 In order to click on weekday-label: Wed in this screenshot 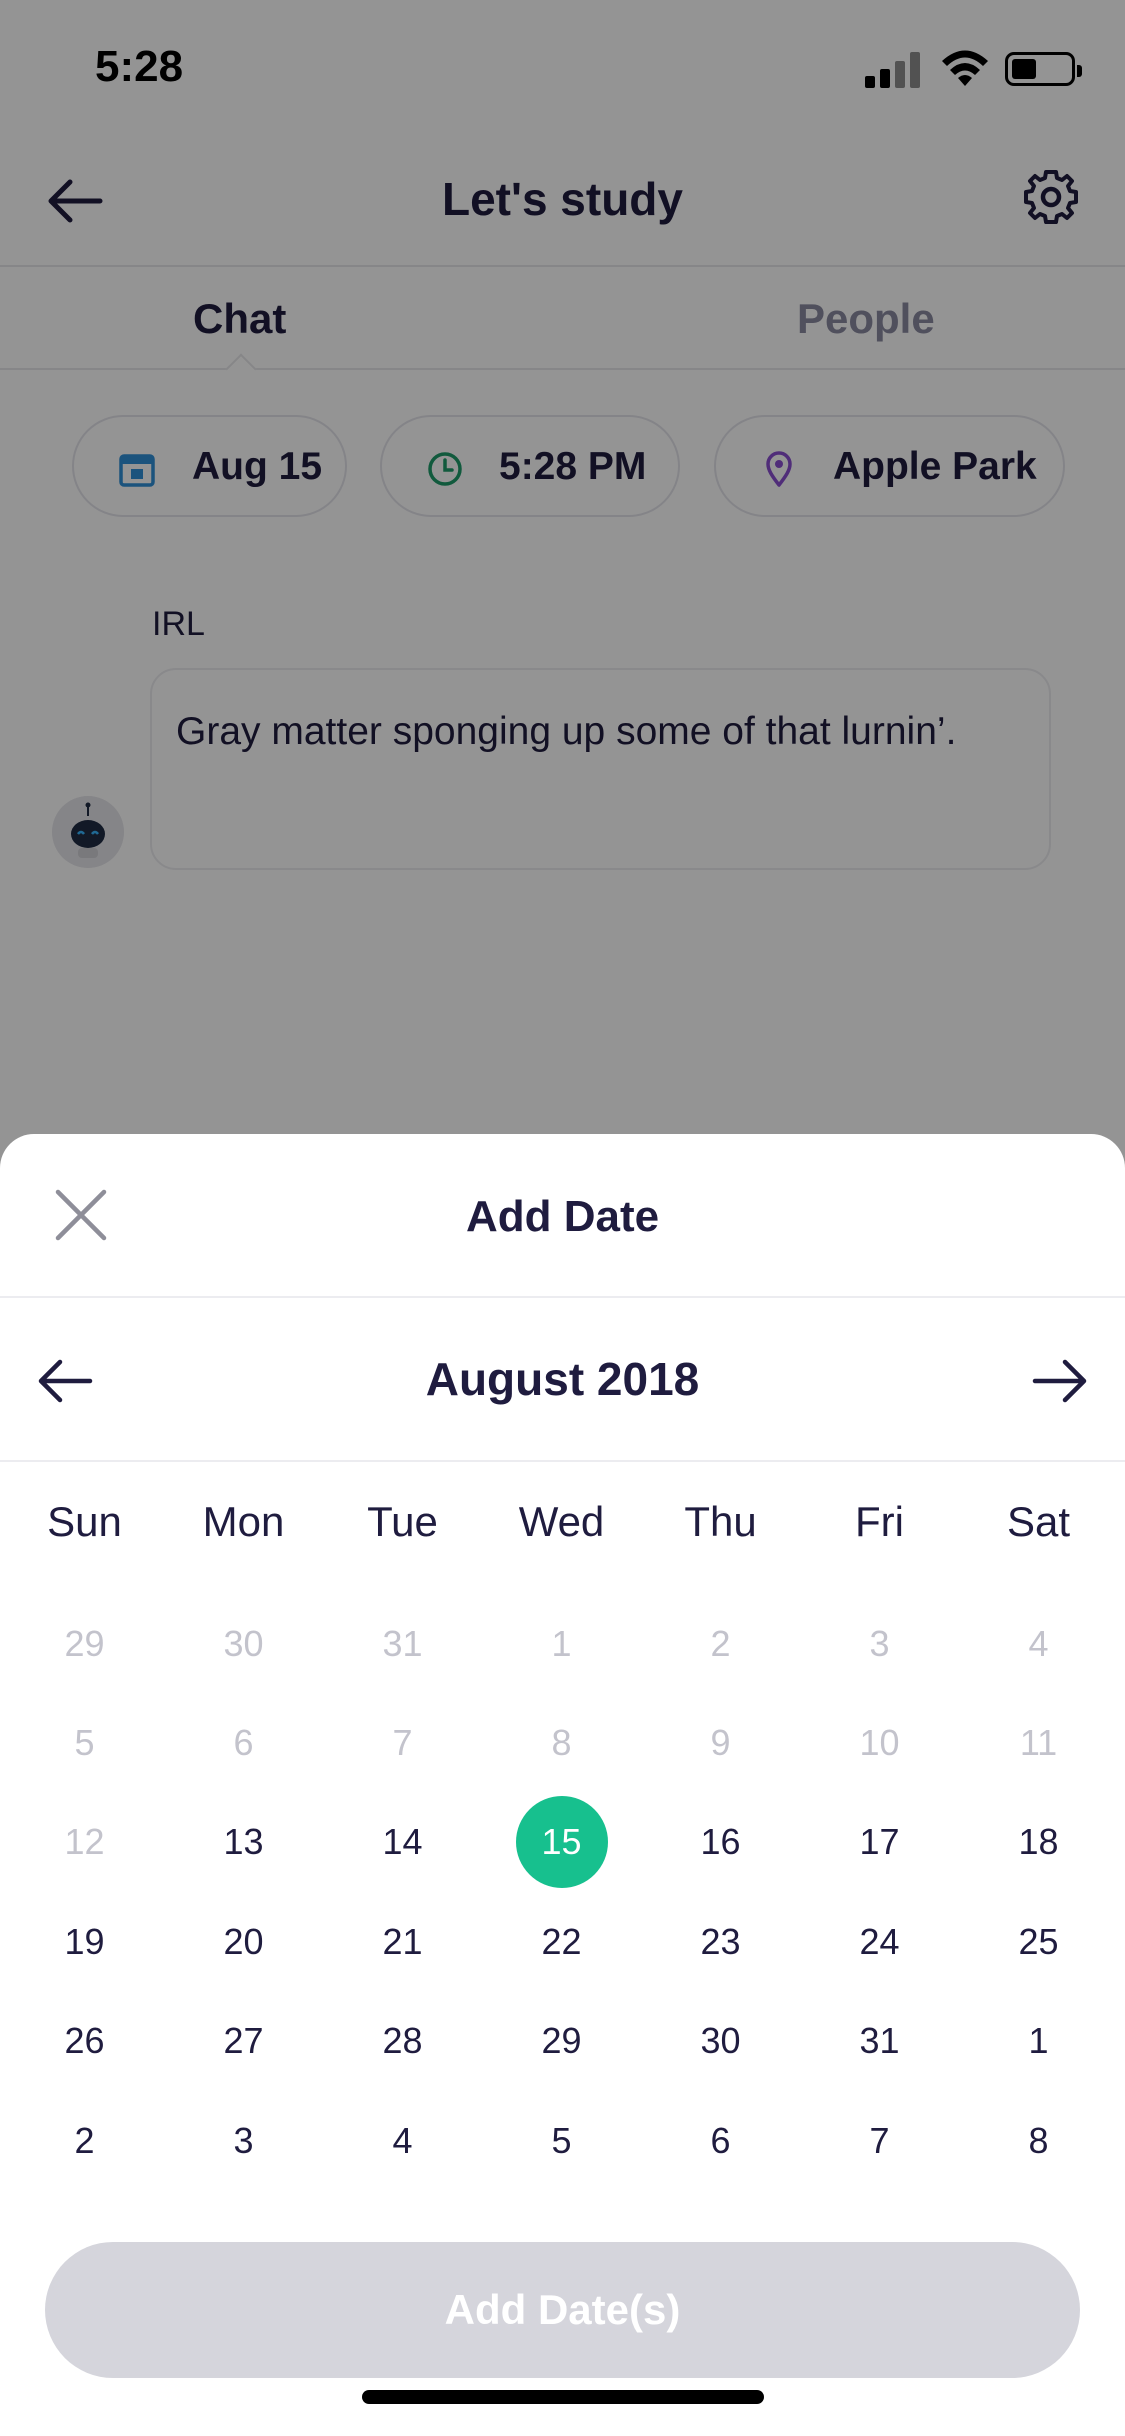, I will do `click(561, 1521)`.